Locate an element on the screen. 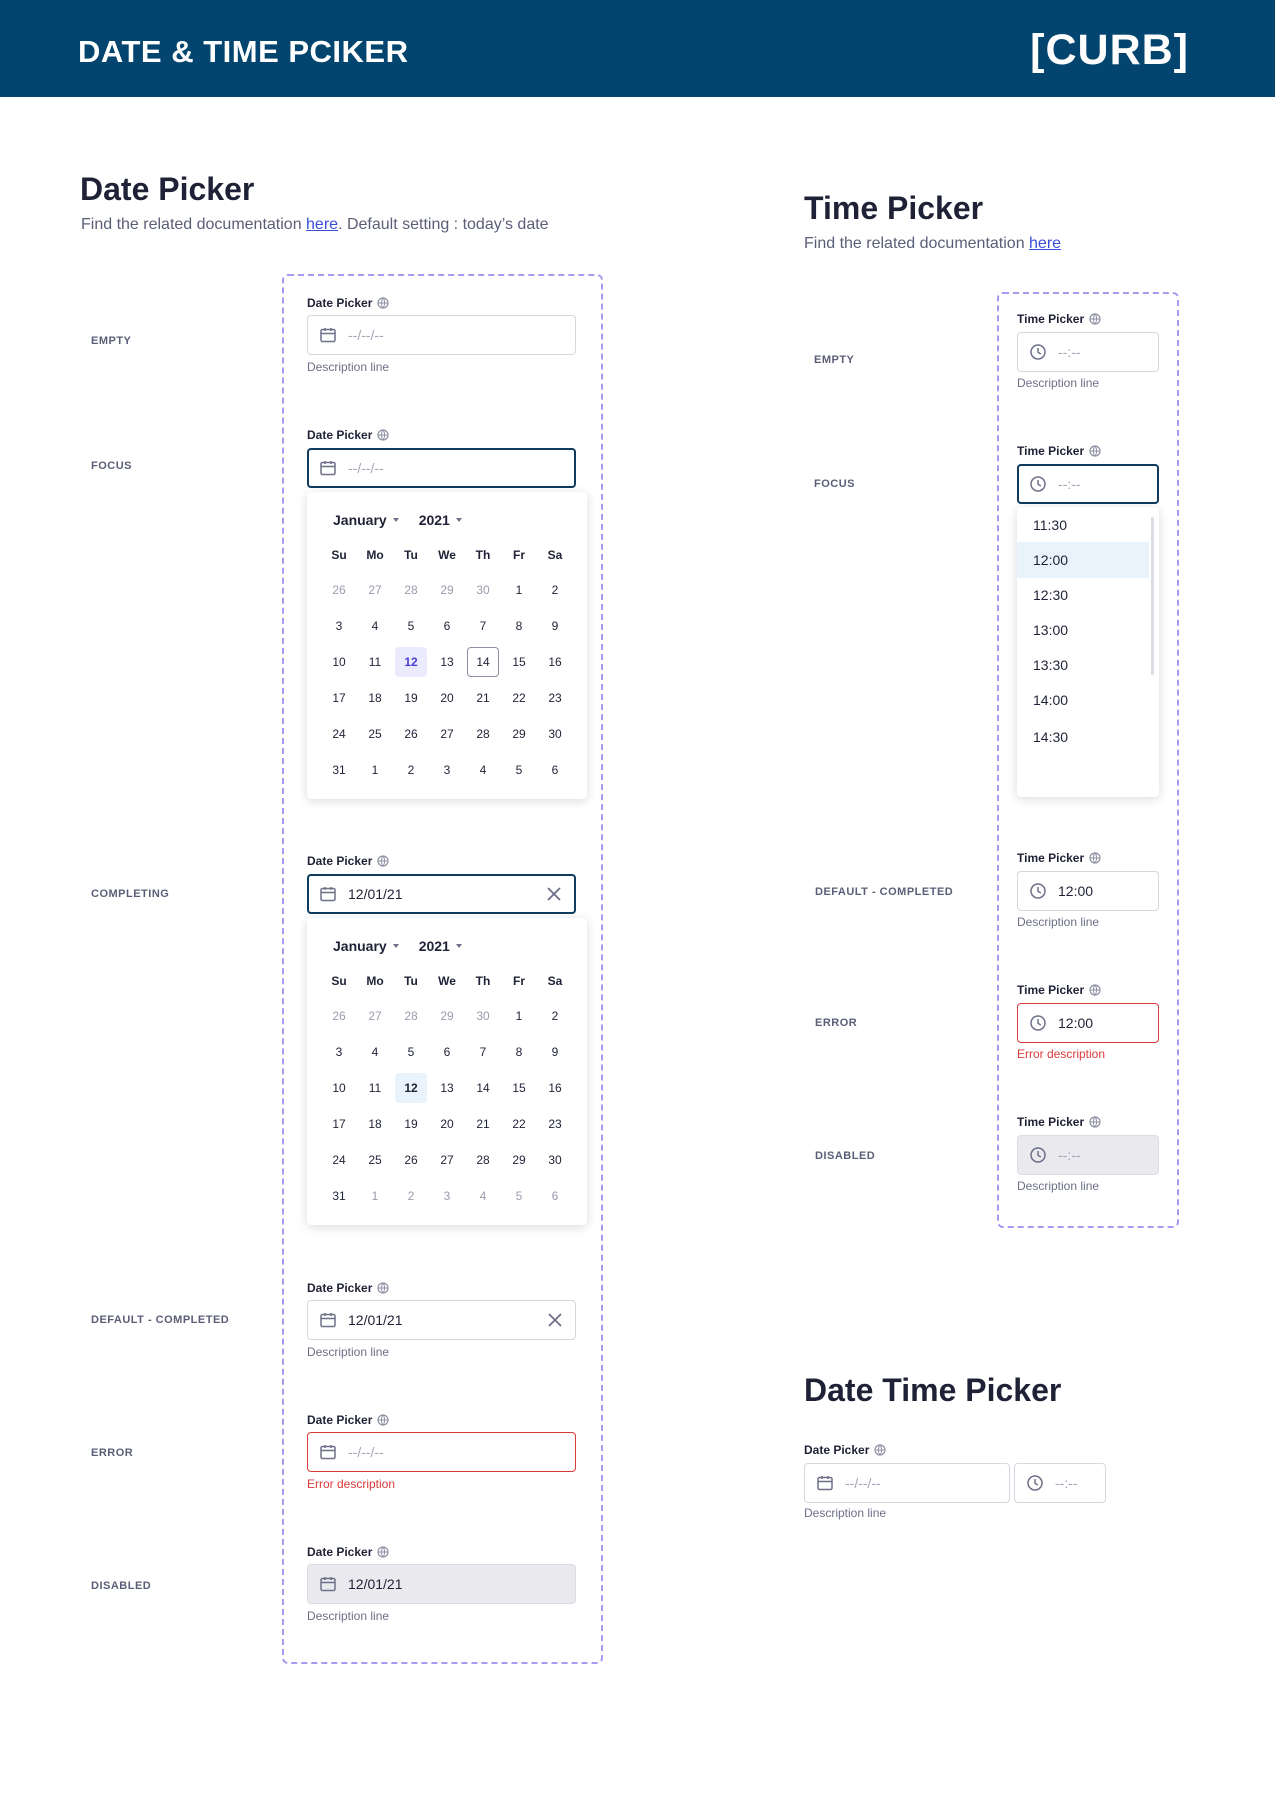  scrollbar is located at coordinates (1152, 596).